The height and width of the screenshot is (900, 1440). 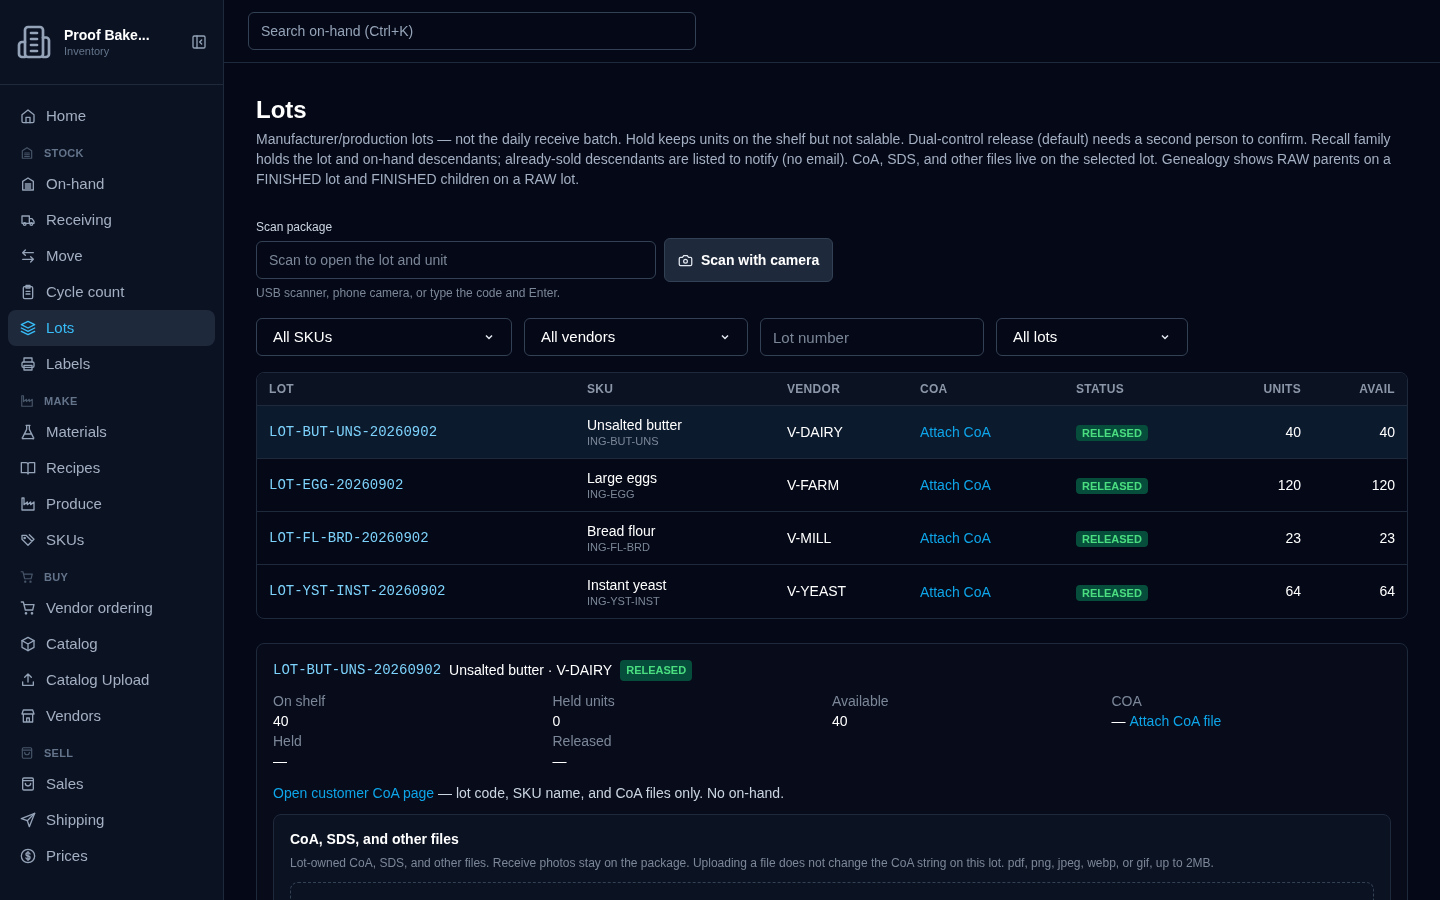 I want to click on table-row: LOT-EGG-20260902 Large eggs ING-EGG V-FARM Attach CoA RELEASED 120 120, so click(x=832, y=485).